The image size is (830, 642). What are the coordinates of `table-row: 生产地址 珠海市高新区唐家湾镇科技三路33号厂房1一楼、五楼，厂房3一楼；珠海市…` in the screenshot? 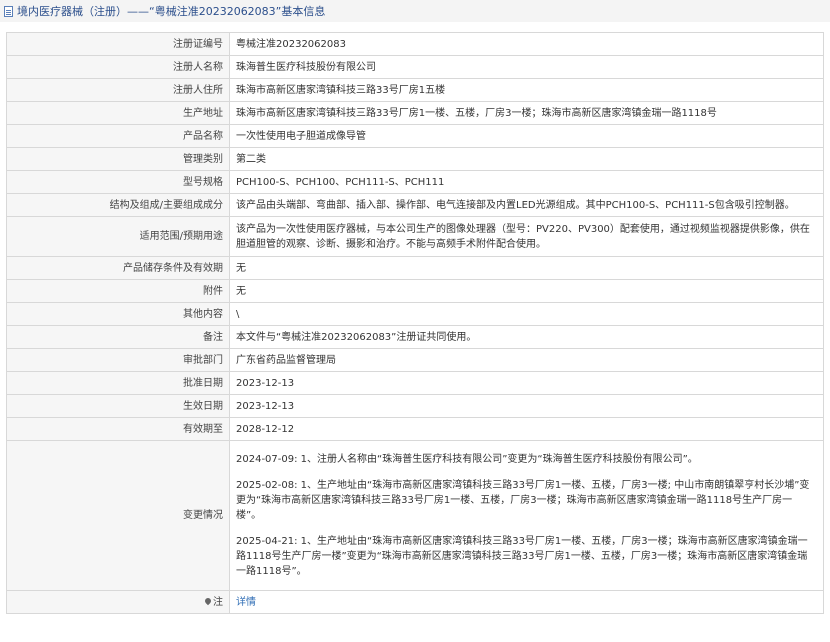 It's located at (415, 113).